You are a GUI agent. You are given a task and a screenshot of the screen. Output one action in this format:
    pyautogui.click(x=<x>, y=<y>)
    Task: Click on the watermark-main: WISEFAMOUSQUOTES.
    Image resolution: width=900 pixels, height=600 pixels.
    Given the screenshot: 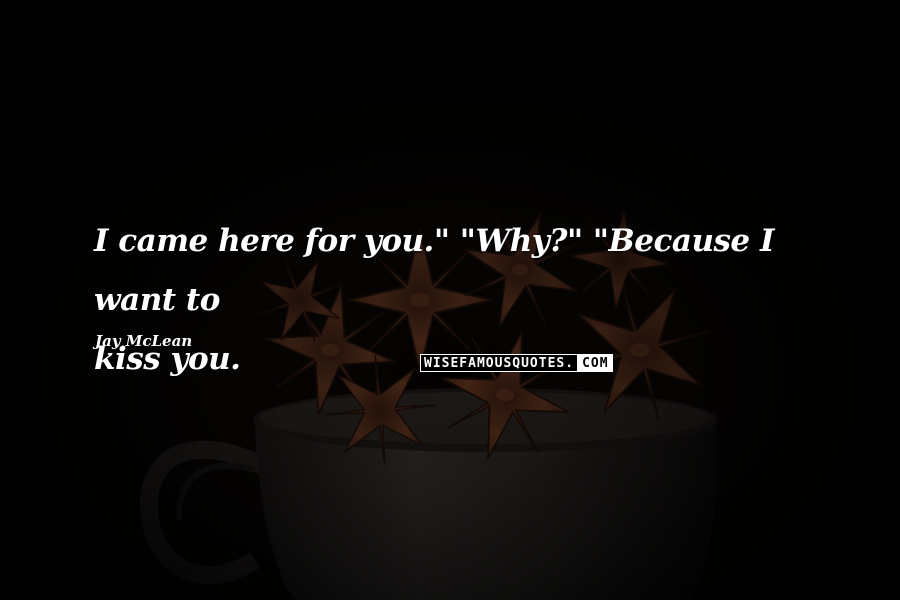 What is the action you would take?
    pyautogui.click(x=499, y=363)
    